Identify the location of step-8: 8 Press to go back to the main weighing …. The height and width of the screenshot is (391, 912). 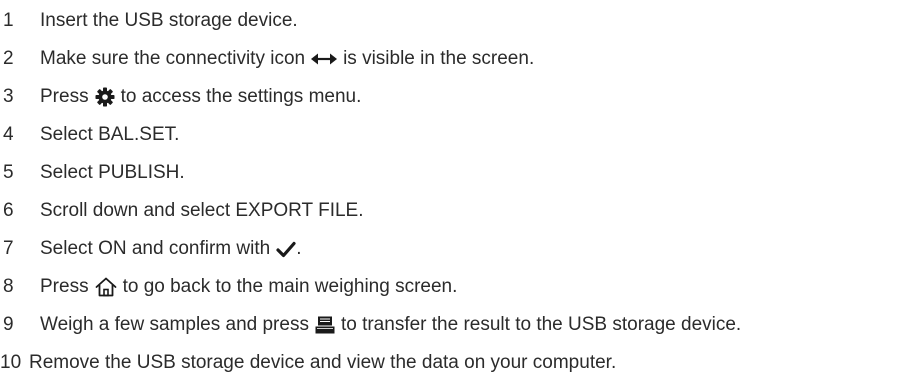
(228, 287).